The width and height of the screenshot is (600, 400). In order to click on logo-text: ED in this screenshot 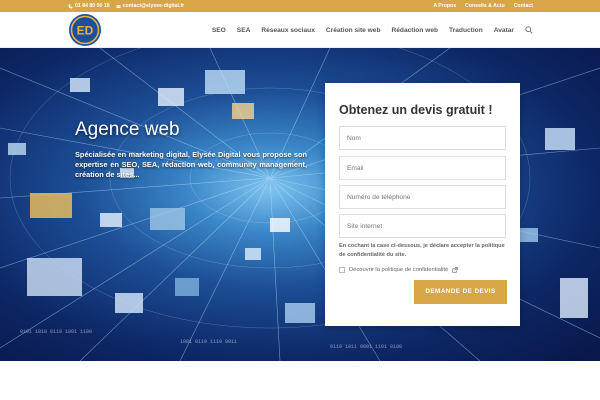, I will do `click(85, 31)`.